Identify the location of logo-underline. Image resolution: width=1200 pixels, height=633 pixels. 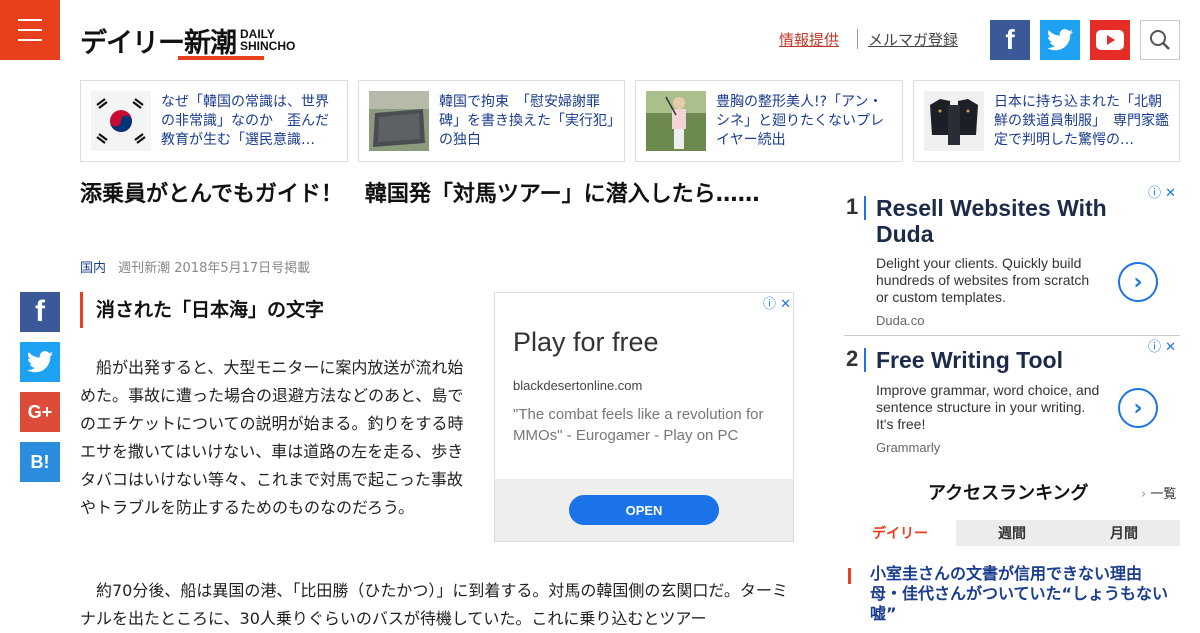
(221, 58).